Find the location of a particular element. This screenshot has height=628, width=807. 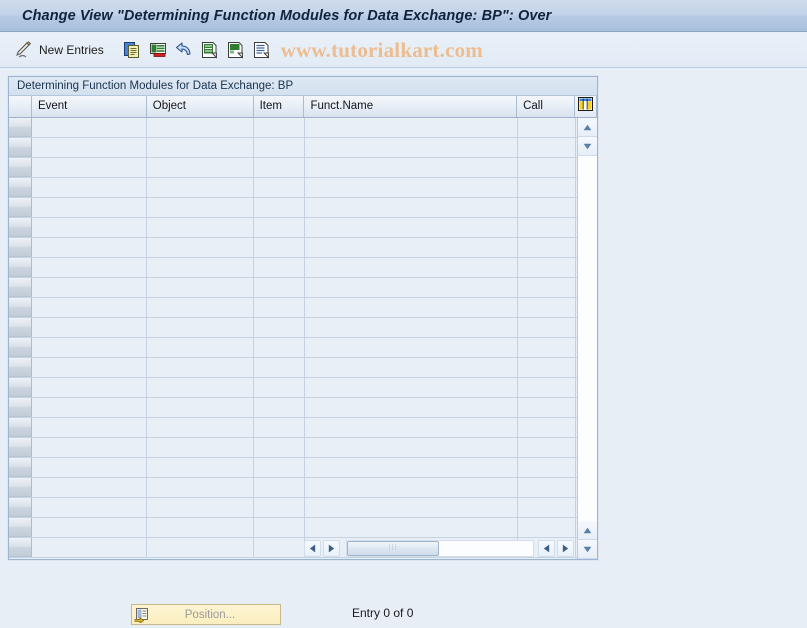

scroll-up-button is located at coordinates (587, 127).